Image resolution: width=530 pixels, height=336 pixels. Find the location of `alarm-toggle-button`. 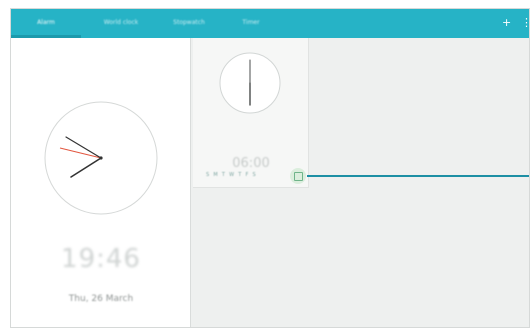

alarm-toggle-button is located at coordinates (298, 176).